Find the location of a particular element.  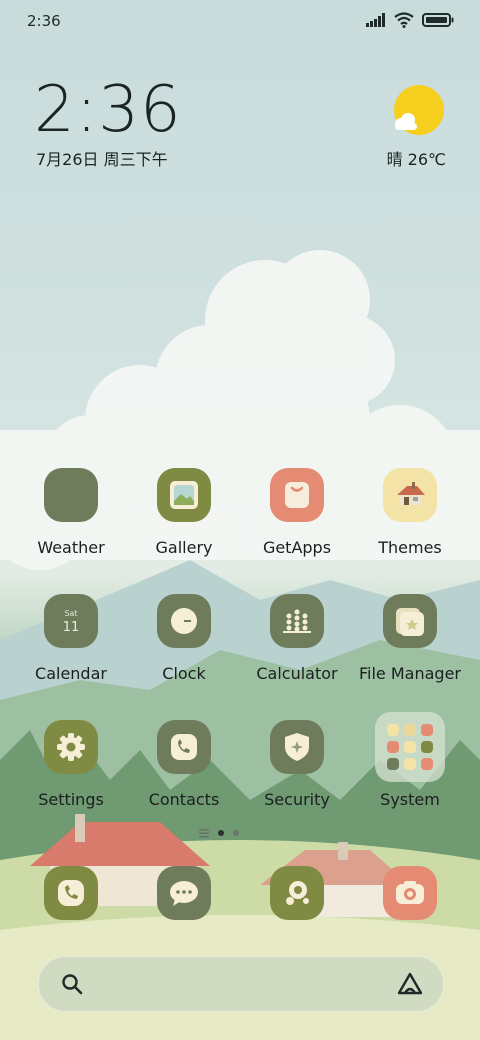

app-themes: Themes is located at coordinates (410, 512).